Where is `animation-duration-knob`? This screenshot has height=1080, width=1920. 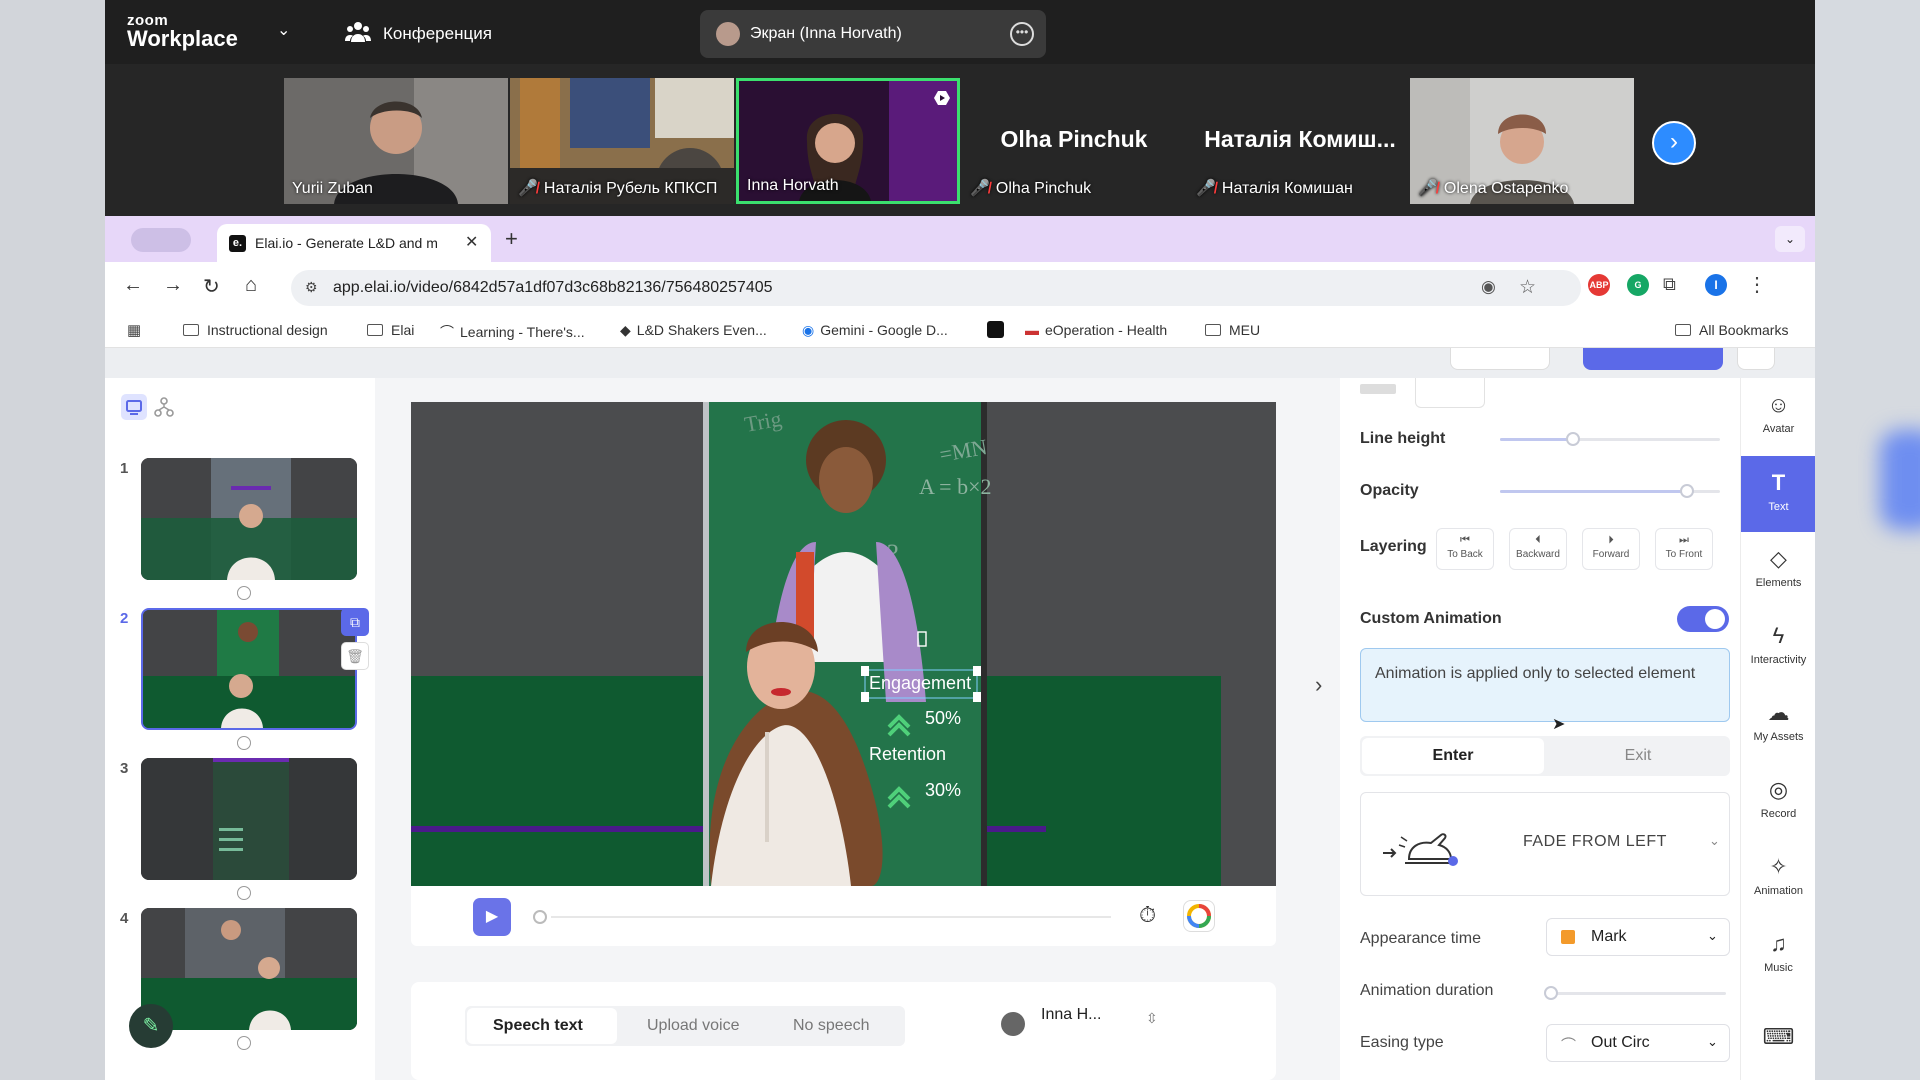 animation-duration-knob is located at coordinates (1551, 993).